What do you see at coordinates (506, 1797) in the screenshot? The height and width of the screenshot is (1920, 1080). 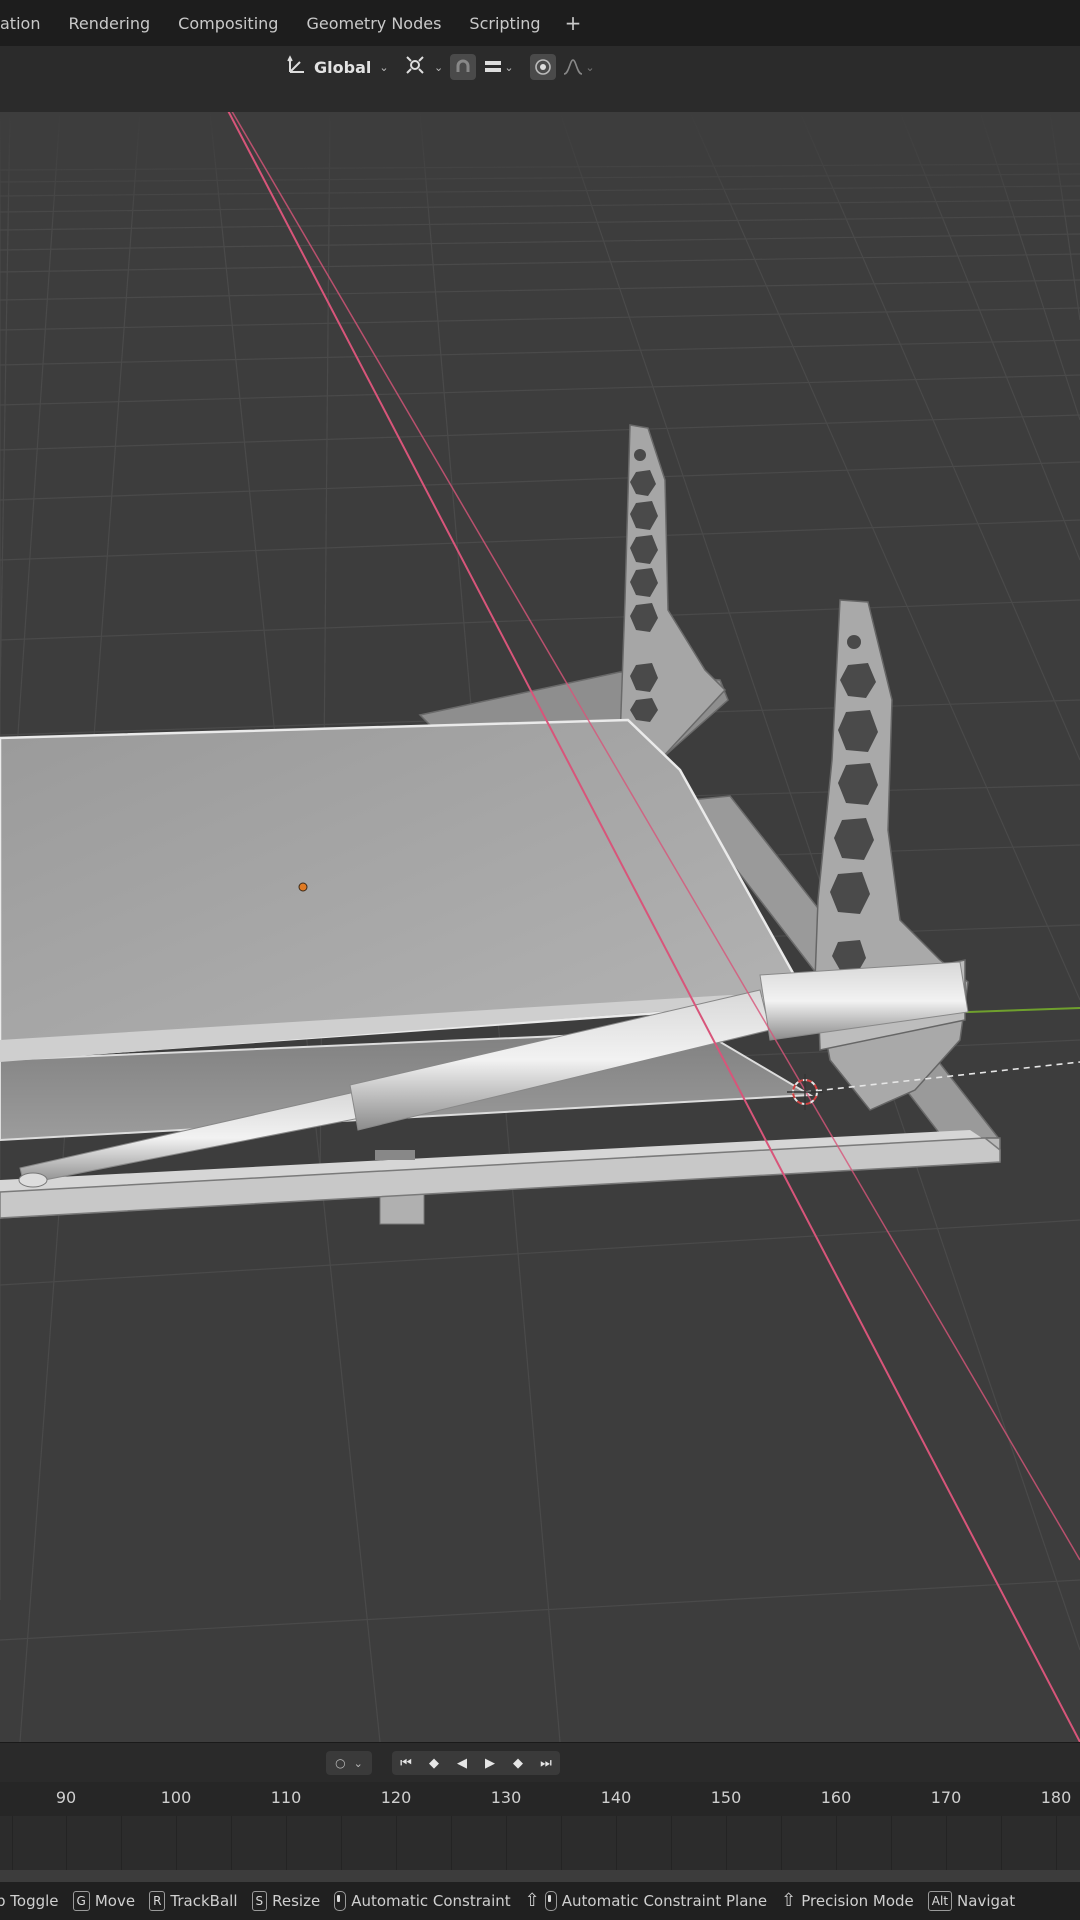 I see `frame-tick: 130` at bounding box center [506, 1797].